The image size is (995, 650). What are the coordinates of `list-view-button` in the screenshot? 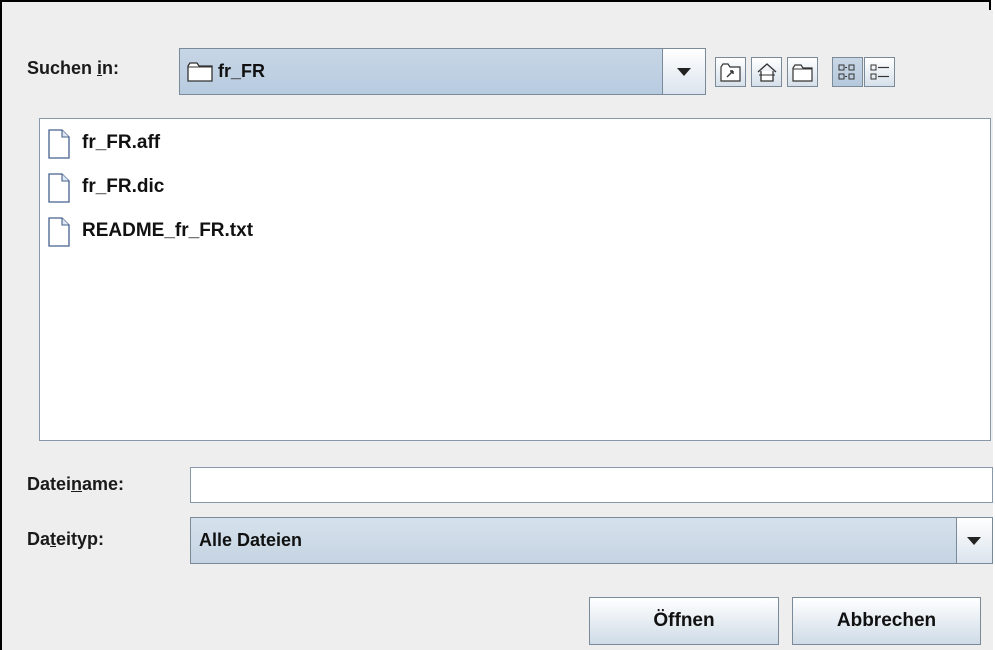 It's located at (847, 72).